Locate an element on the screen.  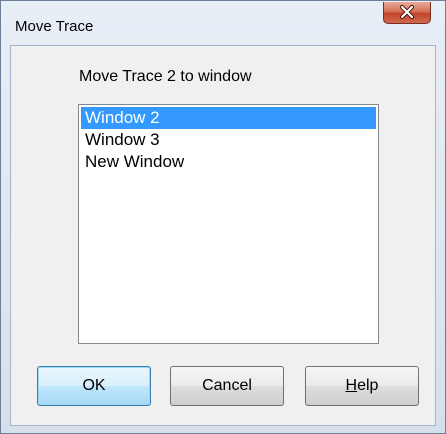
close-icon is located at coordinates (407, 12).